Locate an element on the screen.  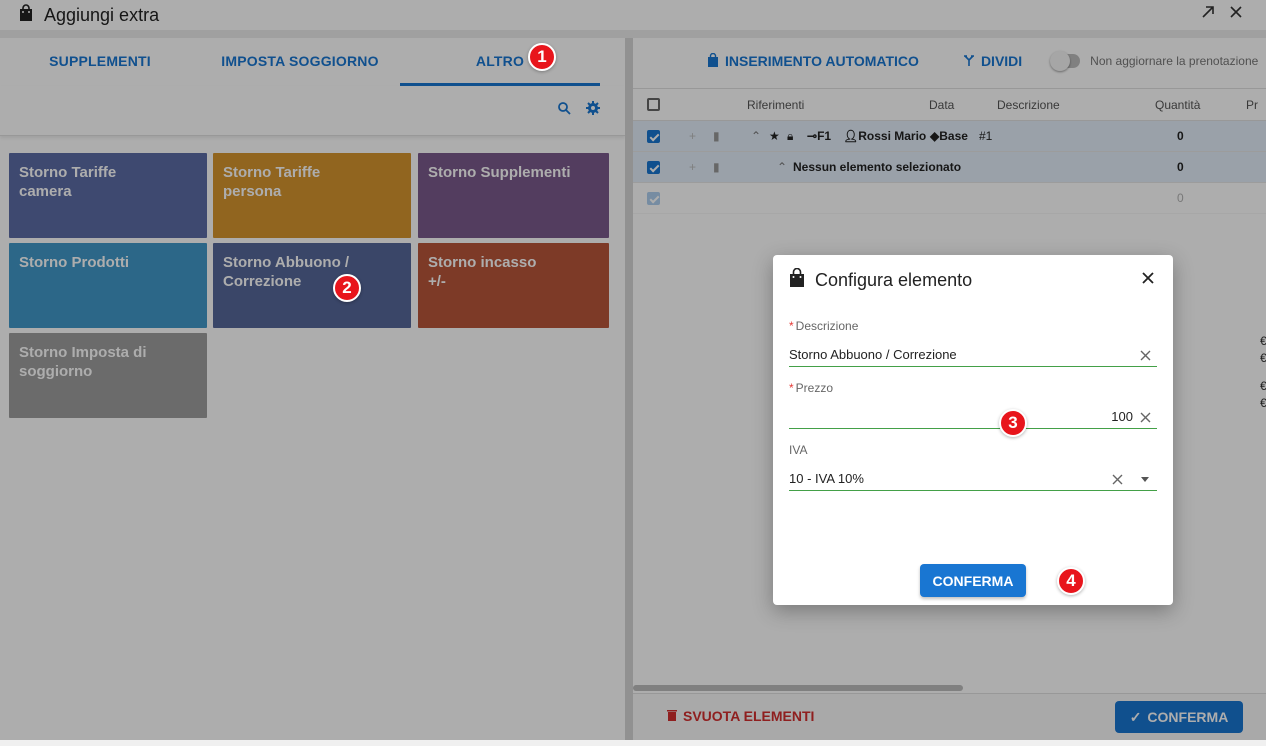
vat-select: 10 - IVA 10% is located at coordinates (973, 479).